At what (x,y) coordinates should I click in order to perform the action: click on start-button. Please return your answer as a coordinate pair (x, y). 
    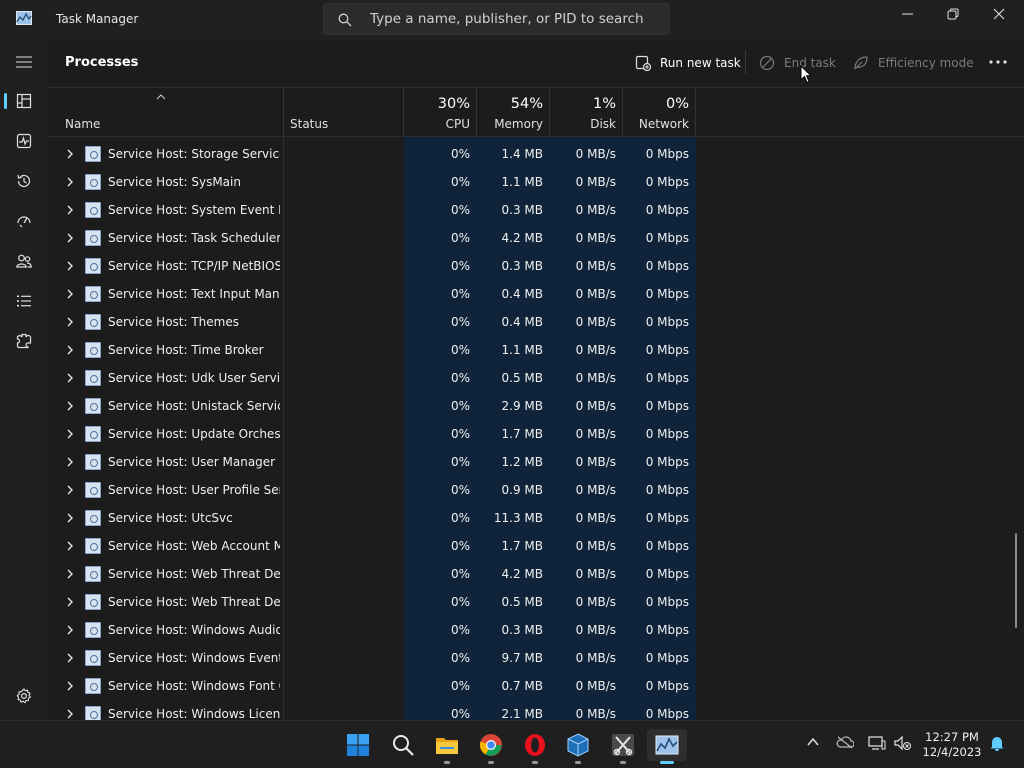
    Looking at the image, I should click on (358, 745).